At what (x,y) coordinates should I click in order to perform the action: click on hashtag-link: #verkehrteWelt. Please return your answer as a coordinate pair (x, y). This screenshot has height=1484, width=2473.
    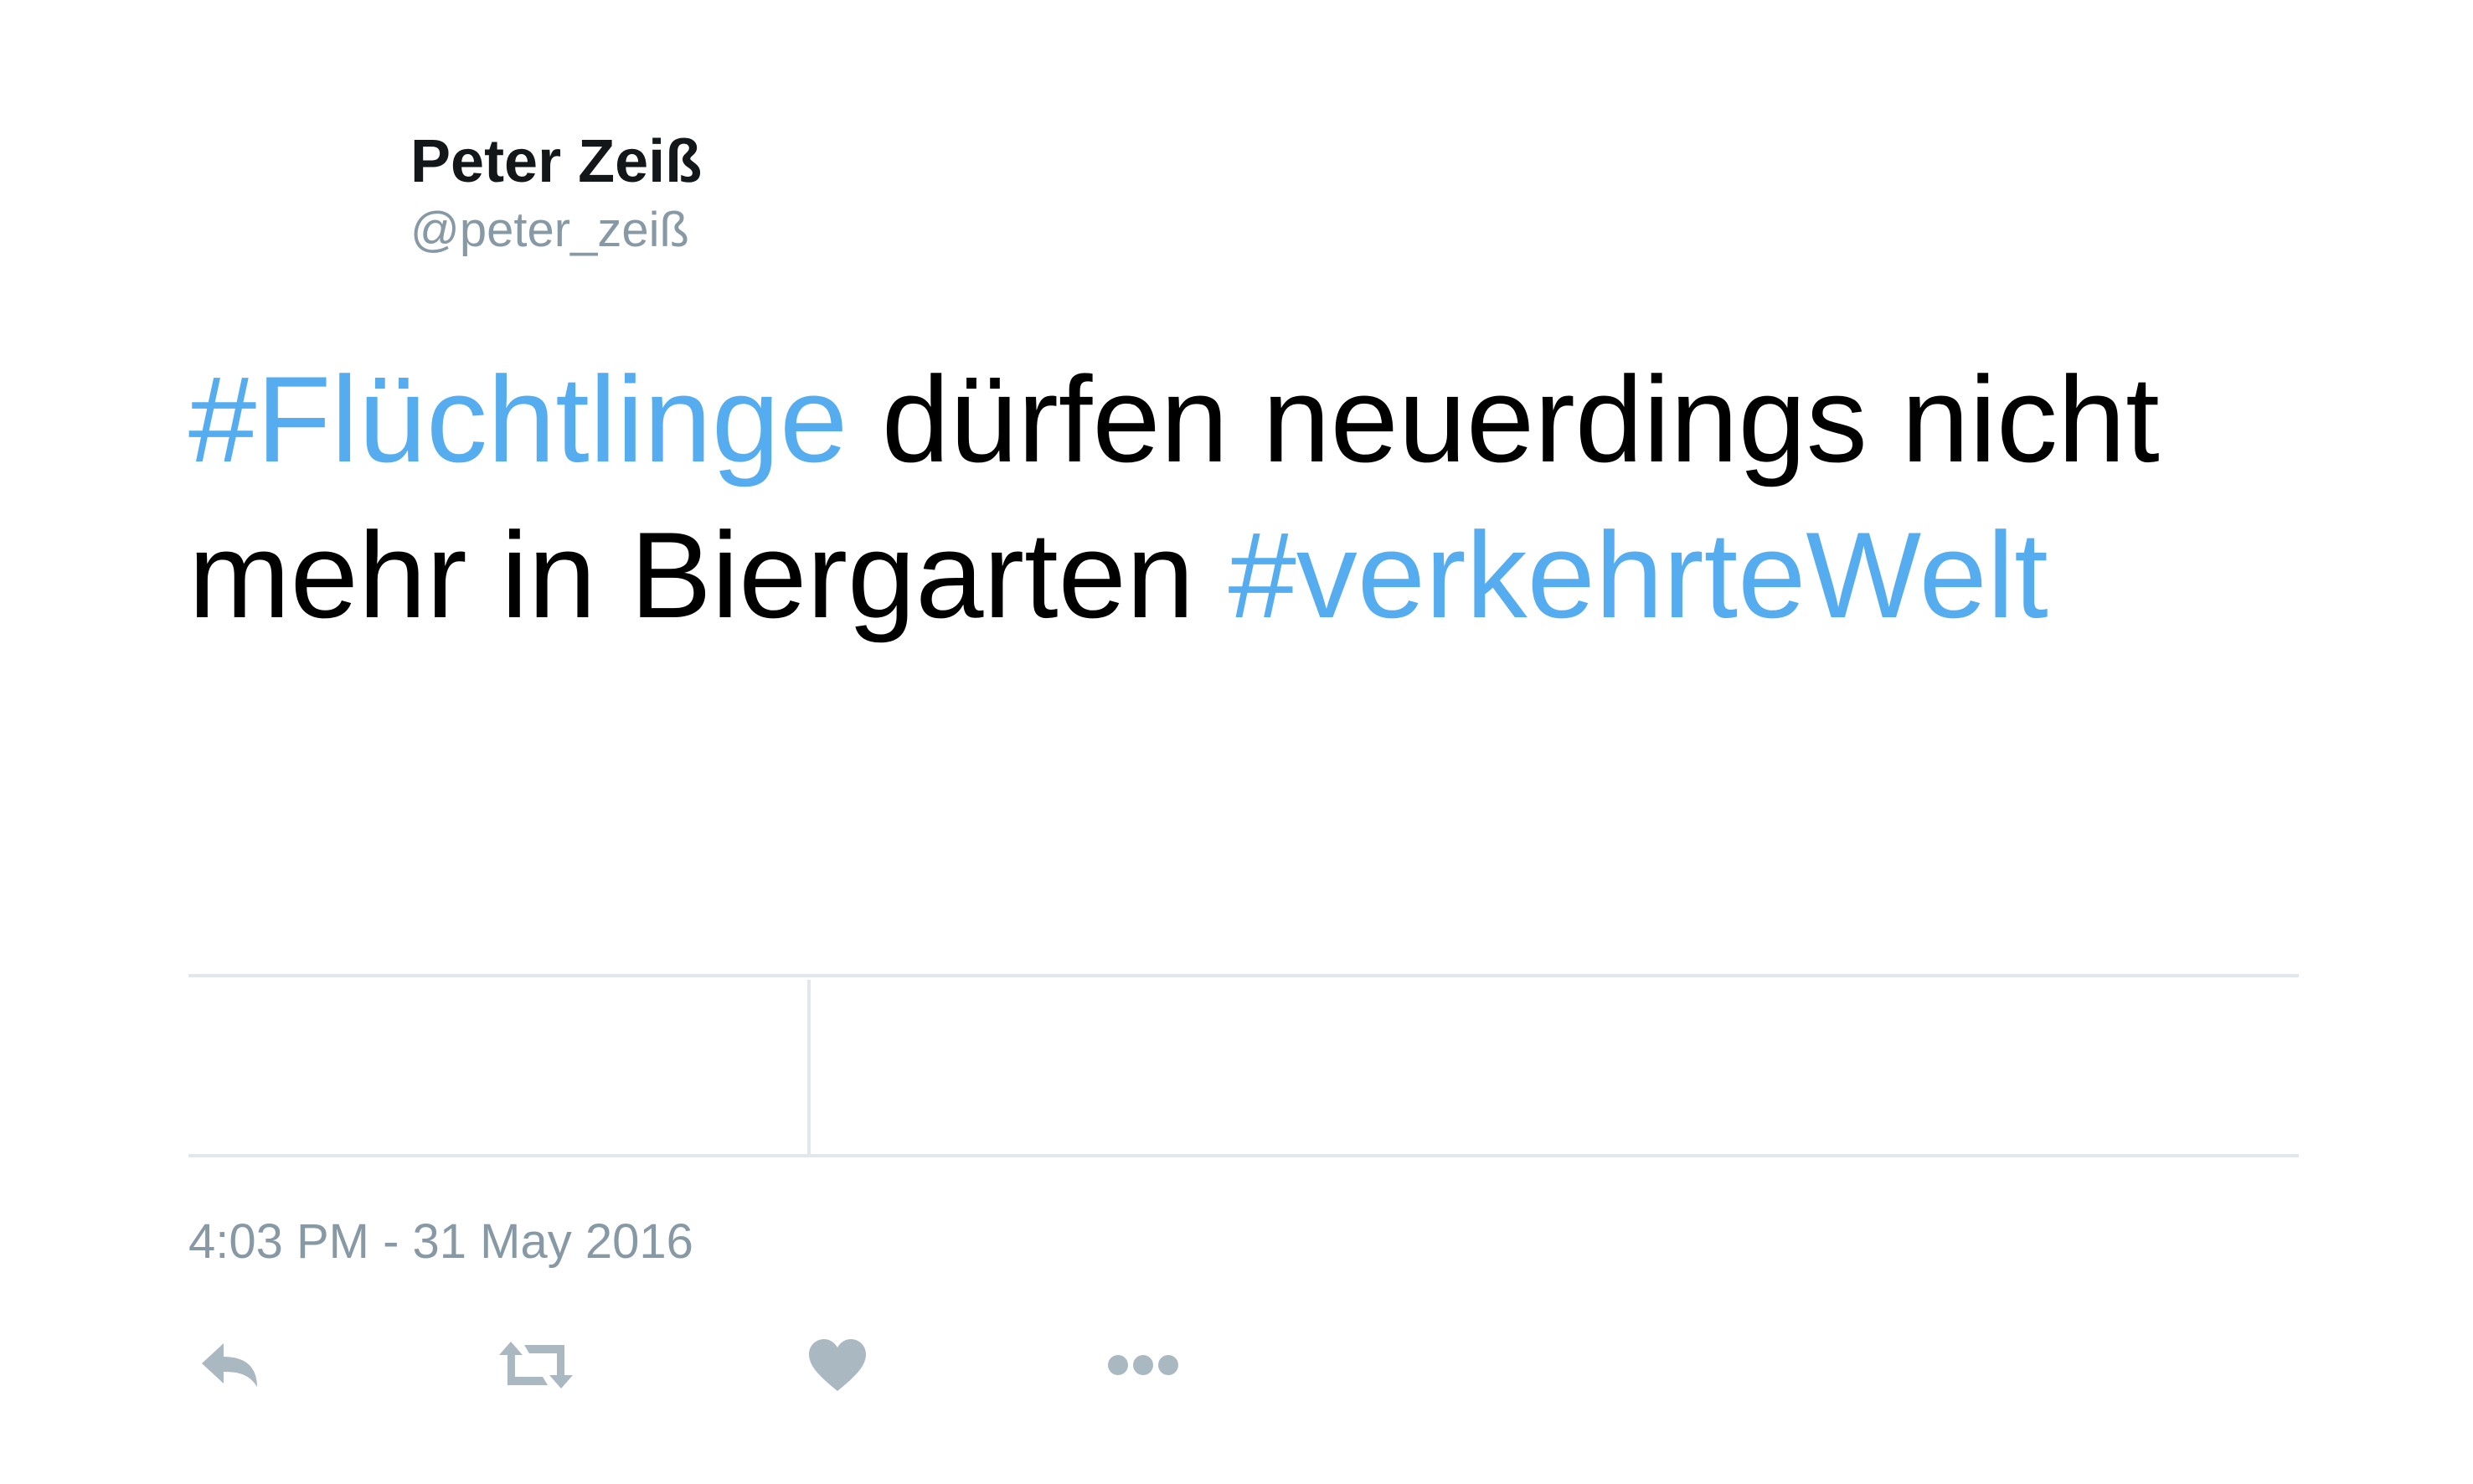
    Looking at the image, I should click on (1638, 575).